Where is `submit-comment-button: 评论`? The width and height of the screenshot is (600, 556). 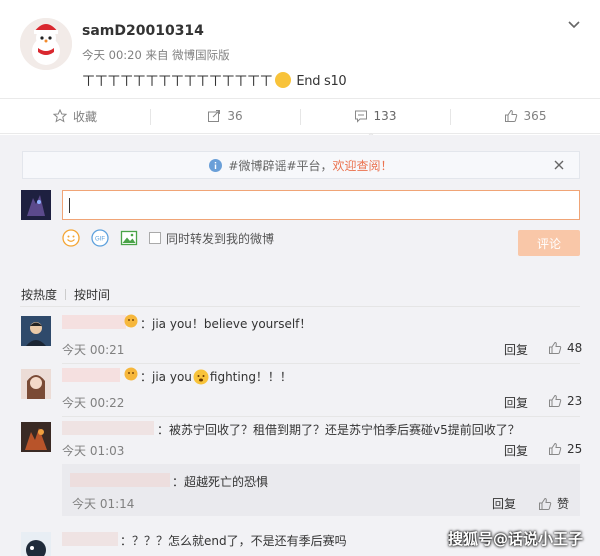 submit-comment-button: 评论 is located at coordinates (549, 243).